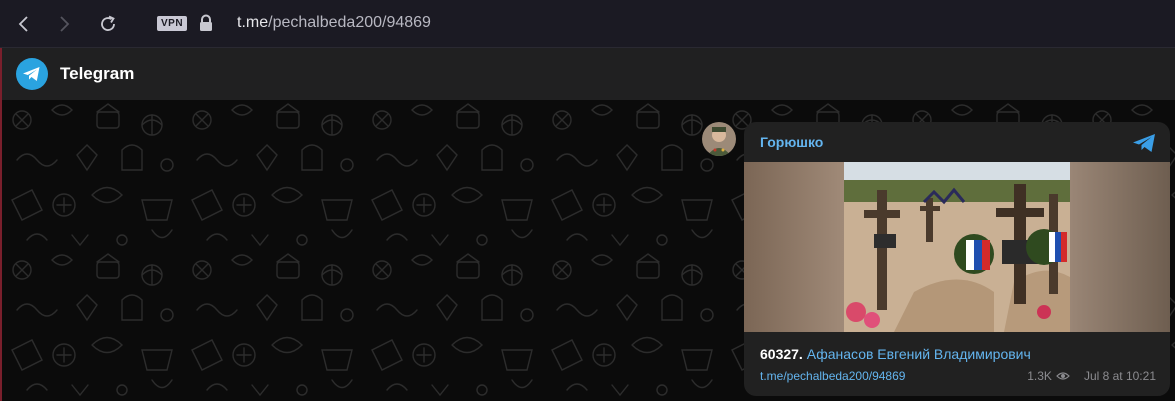  Describe the element at coordinates (172, 23) in the screenshot. I see `vpn-badge: VPN` at that location.